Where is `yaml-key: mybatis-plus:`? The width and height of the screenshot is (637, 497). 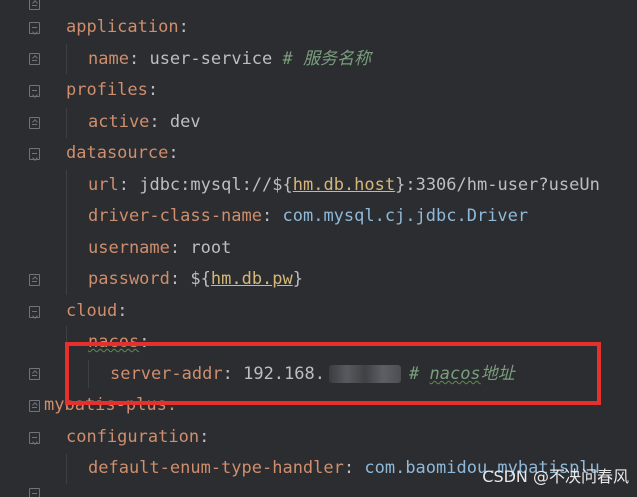
yaml-key: mybatis-plus: is located at coordinates (111, 405).